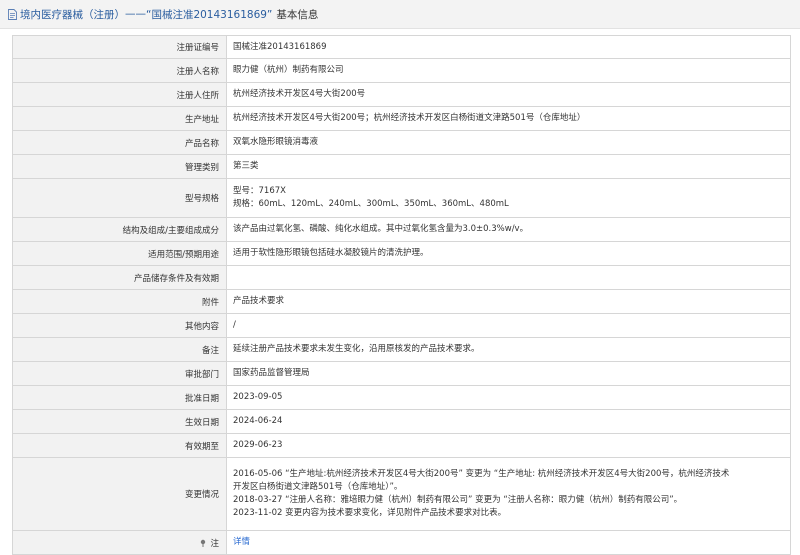  What do you see at coordinates (119, 229) in the screenshot?
I see `field-label: 结构及组成/主要组成成分` at bounding box center [119, 229].